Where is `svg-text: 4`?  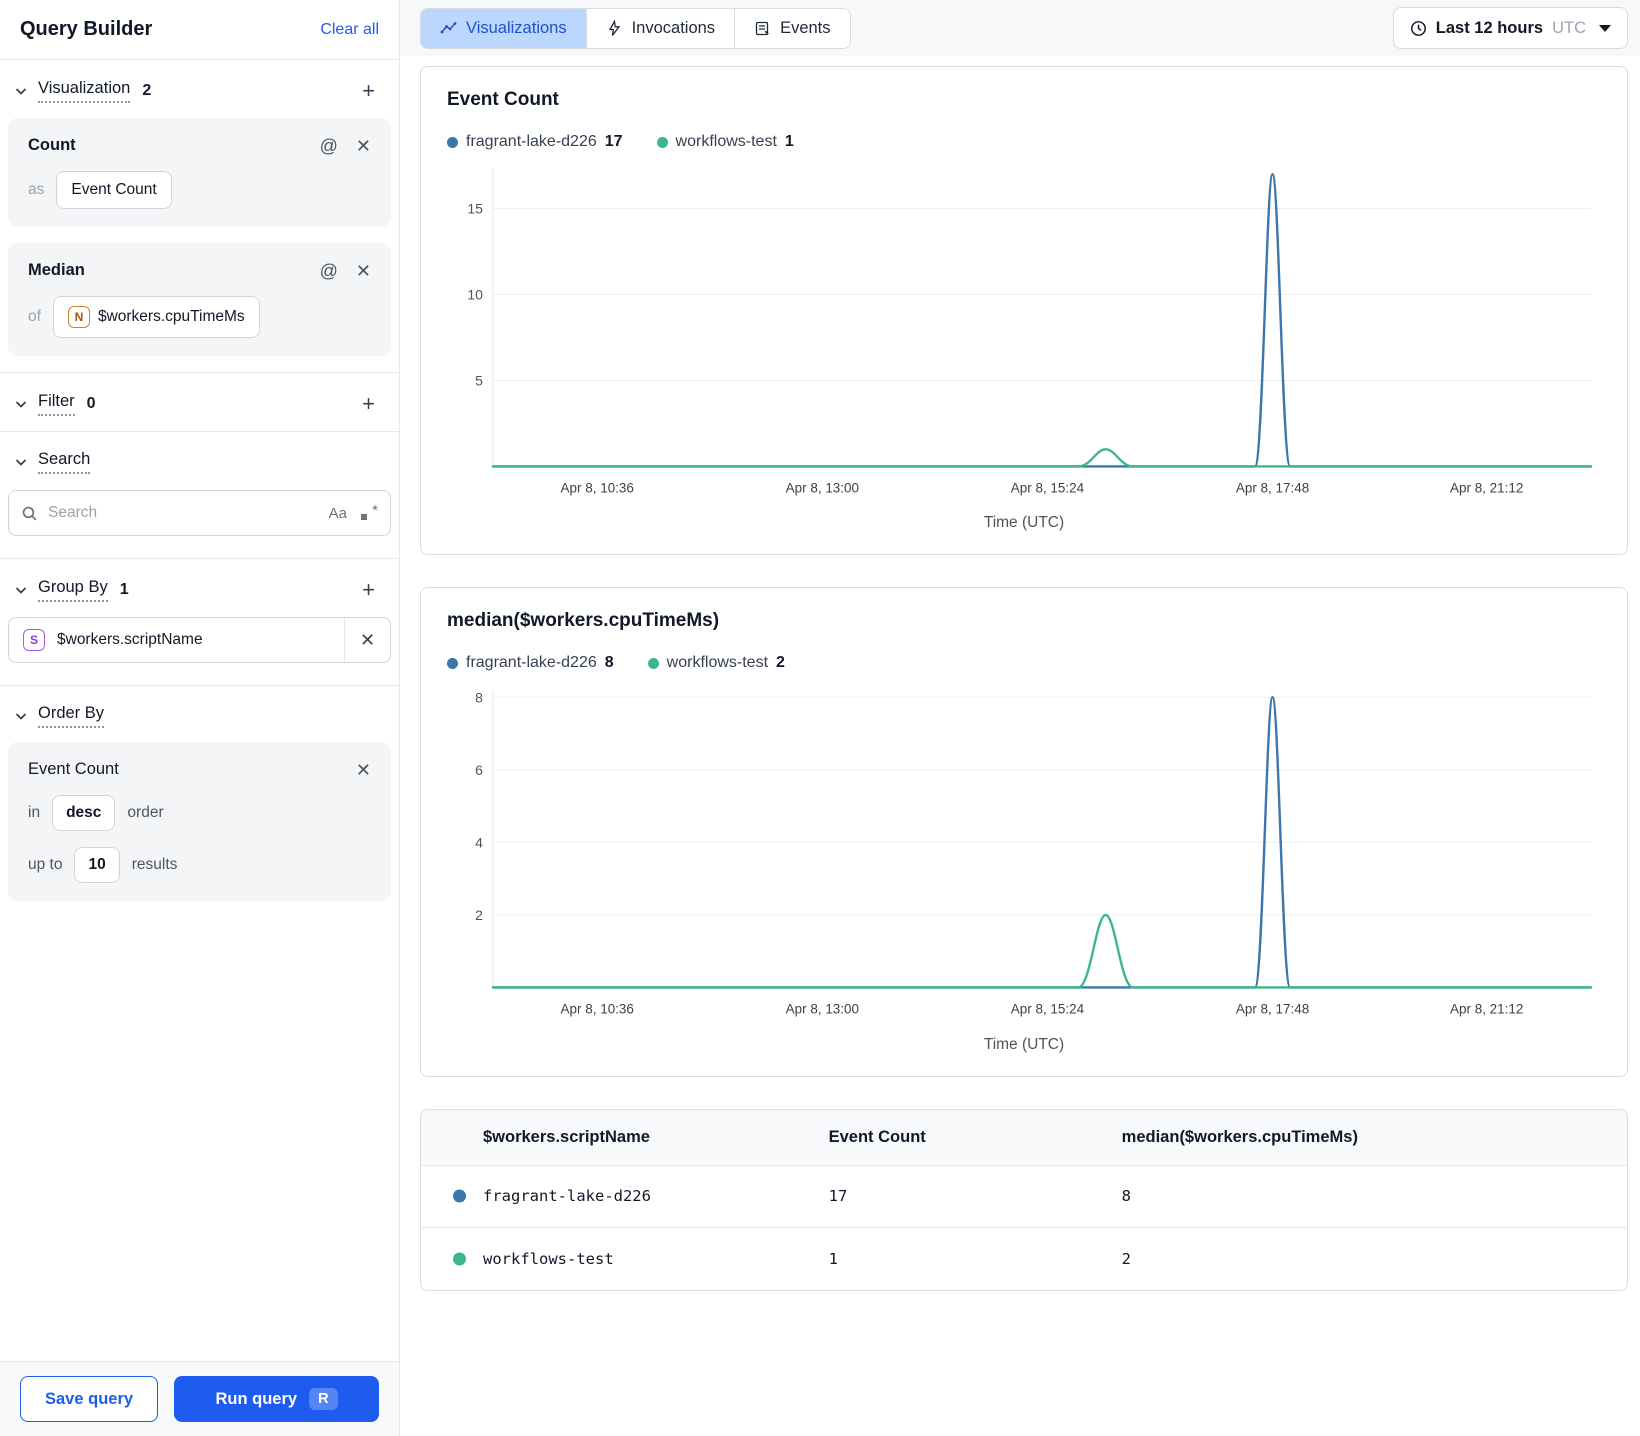 svg-text: 4 is located at coordinates (479, 843).